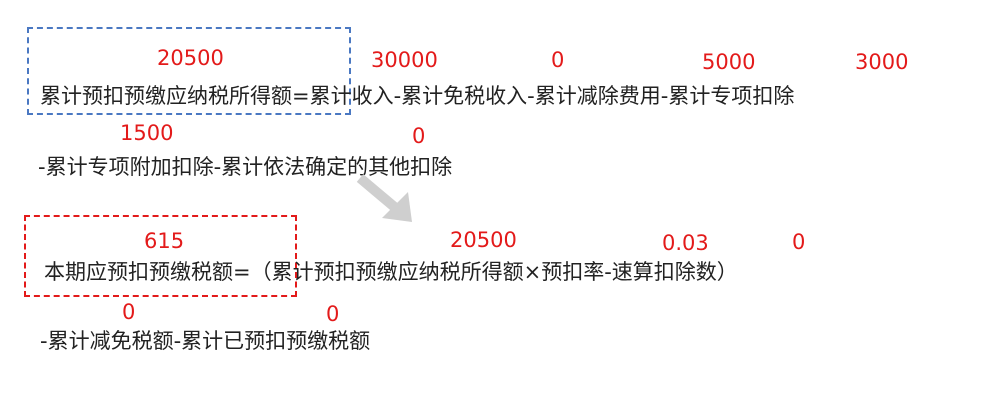  What do you see at coordinates (558, 60) in the screenshot?
I see `value-tax-free-income: 0` at bounding box center [558, 60].